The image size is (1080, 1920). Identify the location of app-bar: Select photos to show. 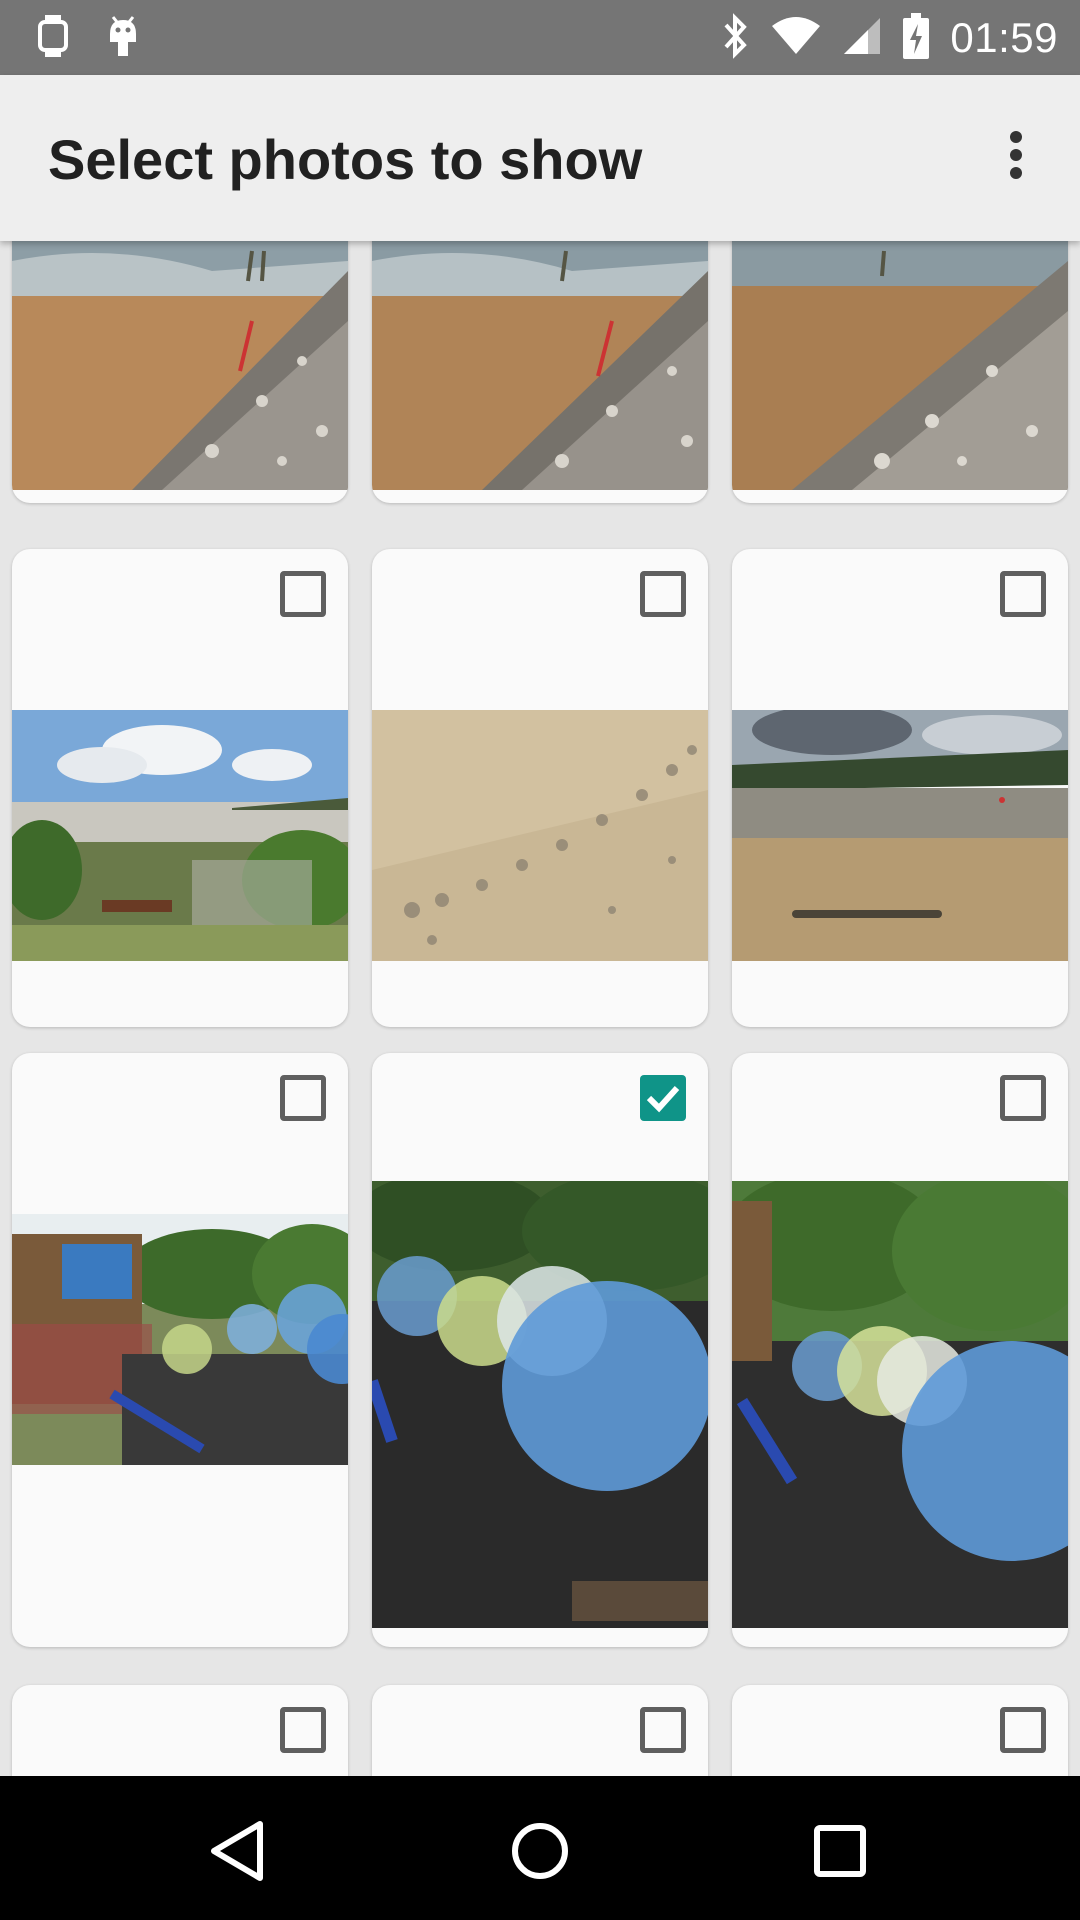
(540, 158).